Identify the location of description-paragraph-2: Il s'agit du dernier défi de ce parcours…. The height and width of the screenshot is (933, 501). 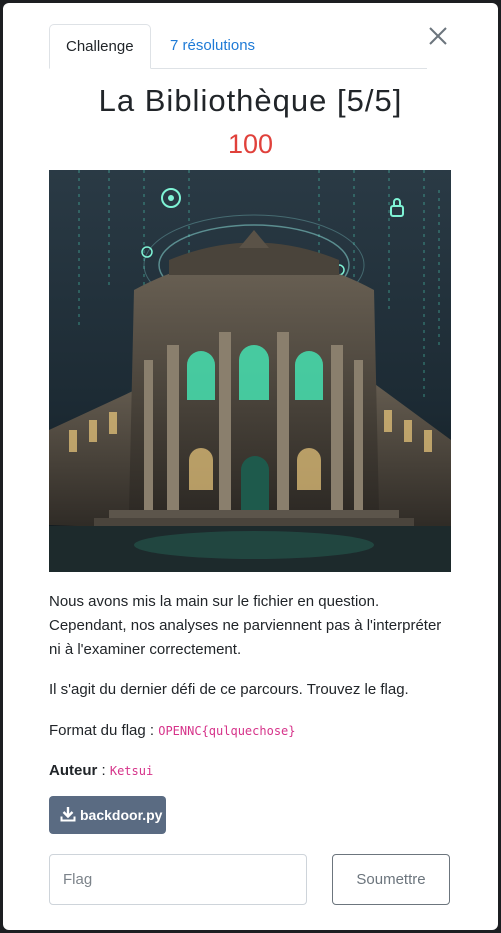
(229, 689).